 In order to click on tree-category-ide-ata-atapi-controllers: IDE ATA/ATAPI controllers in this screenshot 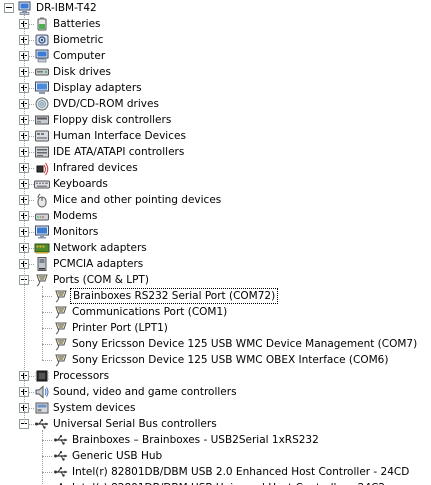, I will do `click(215, 152)`.